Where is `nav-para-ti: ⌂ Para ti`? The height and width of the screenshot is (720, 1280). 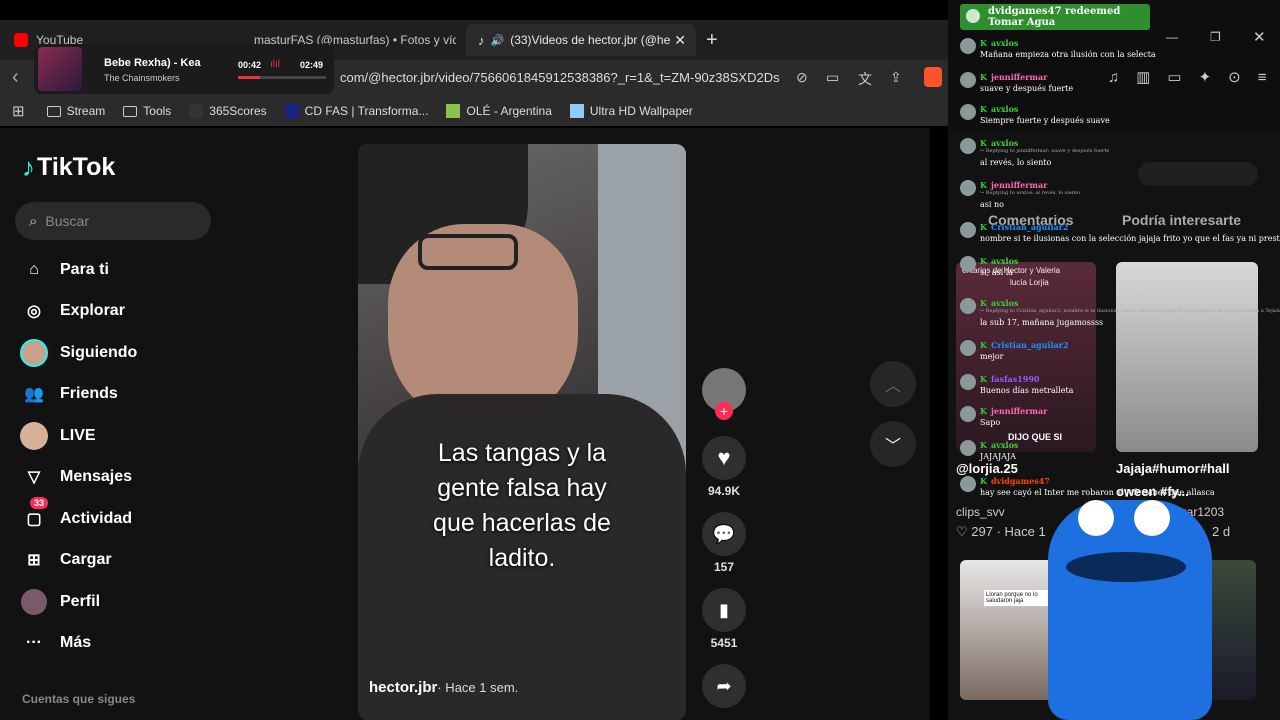
nav-para-ti: ⌂ Para ti is located at coordinates (64, 270).